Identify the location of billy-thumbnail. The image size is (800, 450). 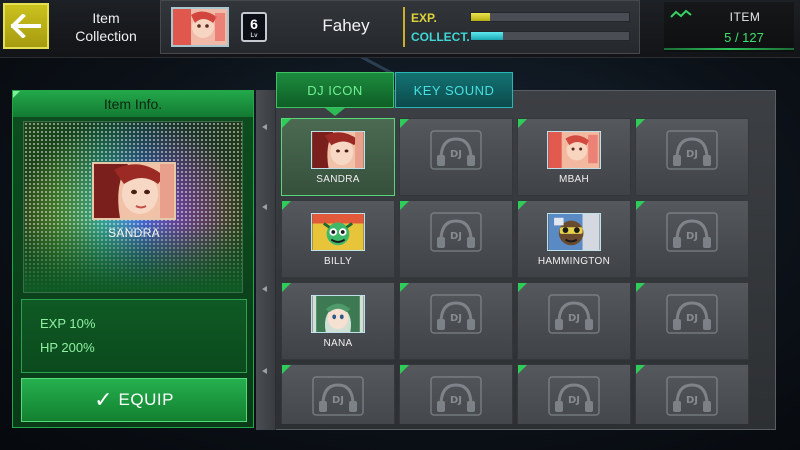
(338, 232).